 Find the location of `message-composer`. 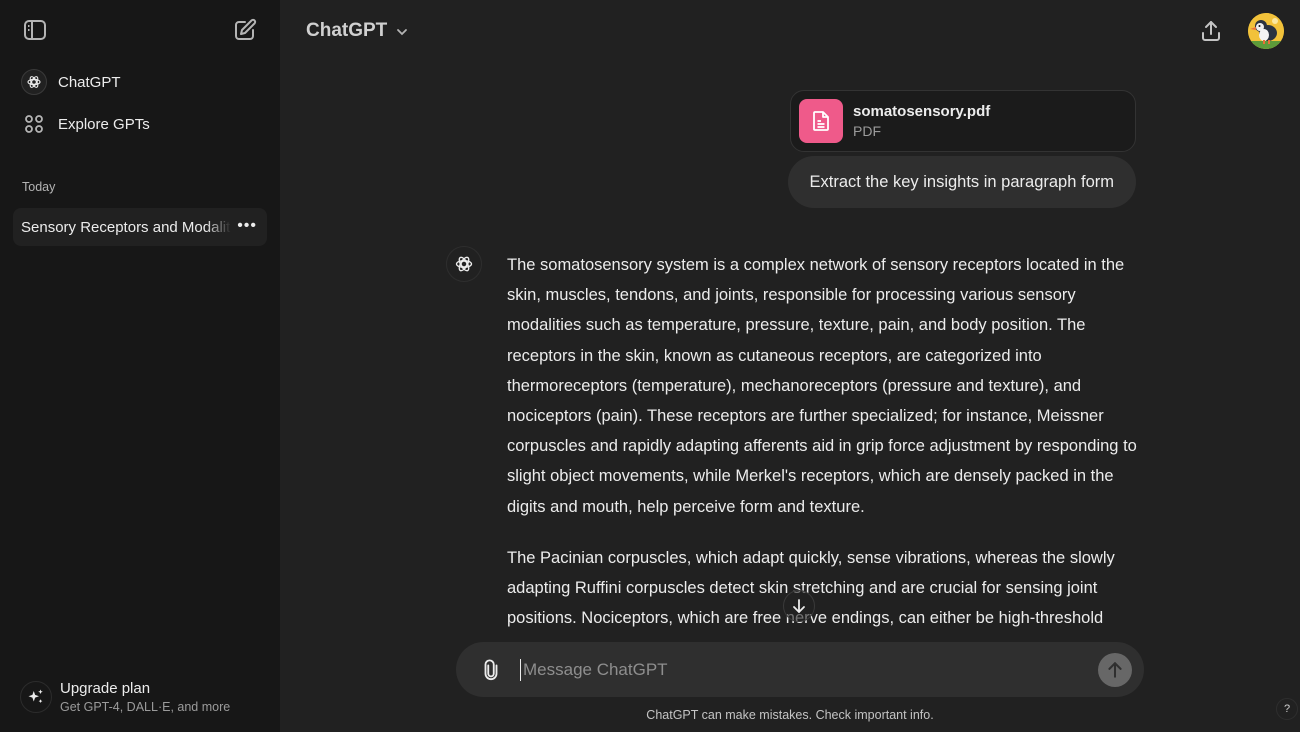

message-composer is located at coordinates (800, 669).